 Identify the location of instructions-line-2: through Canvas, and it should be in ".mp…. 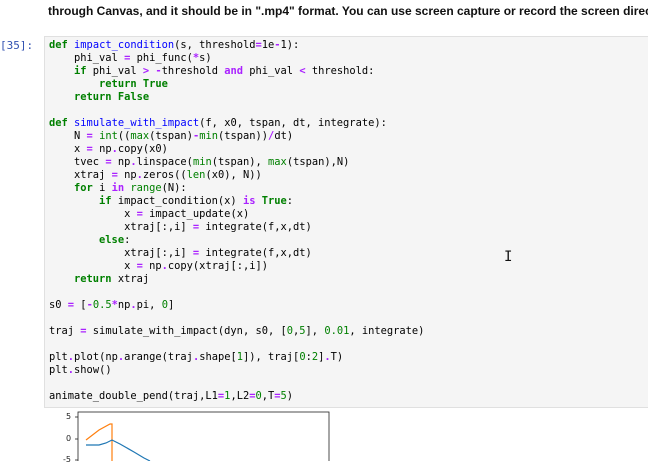
(348, 11).